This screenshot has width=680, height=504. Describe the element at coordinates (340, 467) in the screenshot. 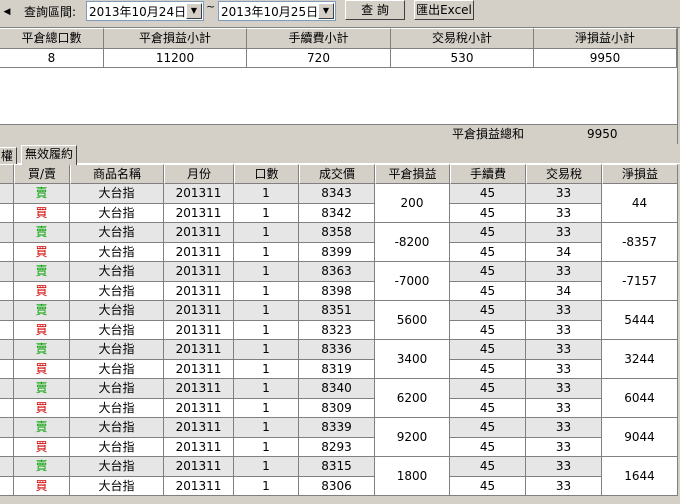

I see `table-row: 賣大台指 201311 1 8315 45 33` at that location.